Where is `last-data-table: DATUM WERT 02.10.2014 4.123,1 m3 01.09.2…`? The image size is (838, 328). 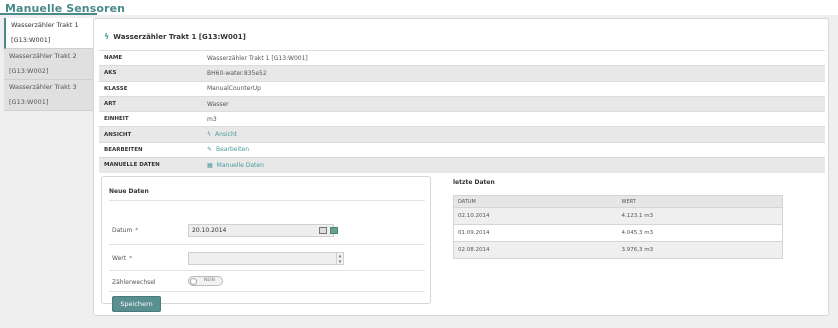
last-data-table: DATUM WERT 02.10.2014 4.123,1 m3 01.09.2… is located at coordinates (618, 227).